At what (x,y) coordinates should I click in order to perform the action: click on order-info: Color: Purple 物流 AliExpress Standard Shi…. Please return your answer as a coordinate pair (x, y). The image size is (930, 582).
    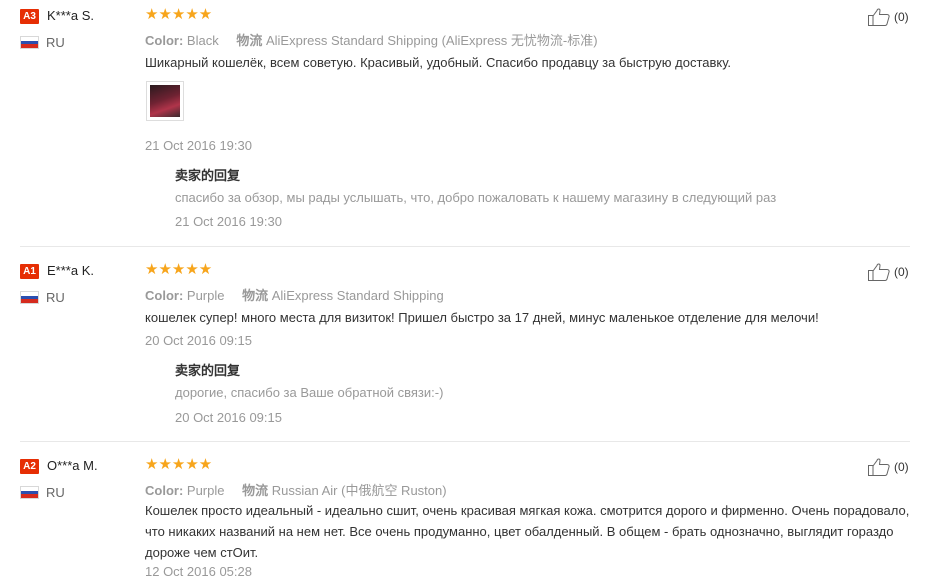
    Looking at the image, I should click on (294, 294).